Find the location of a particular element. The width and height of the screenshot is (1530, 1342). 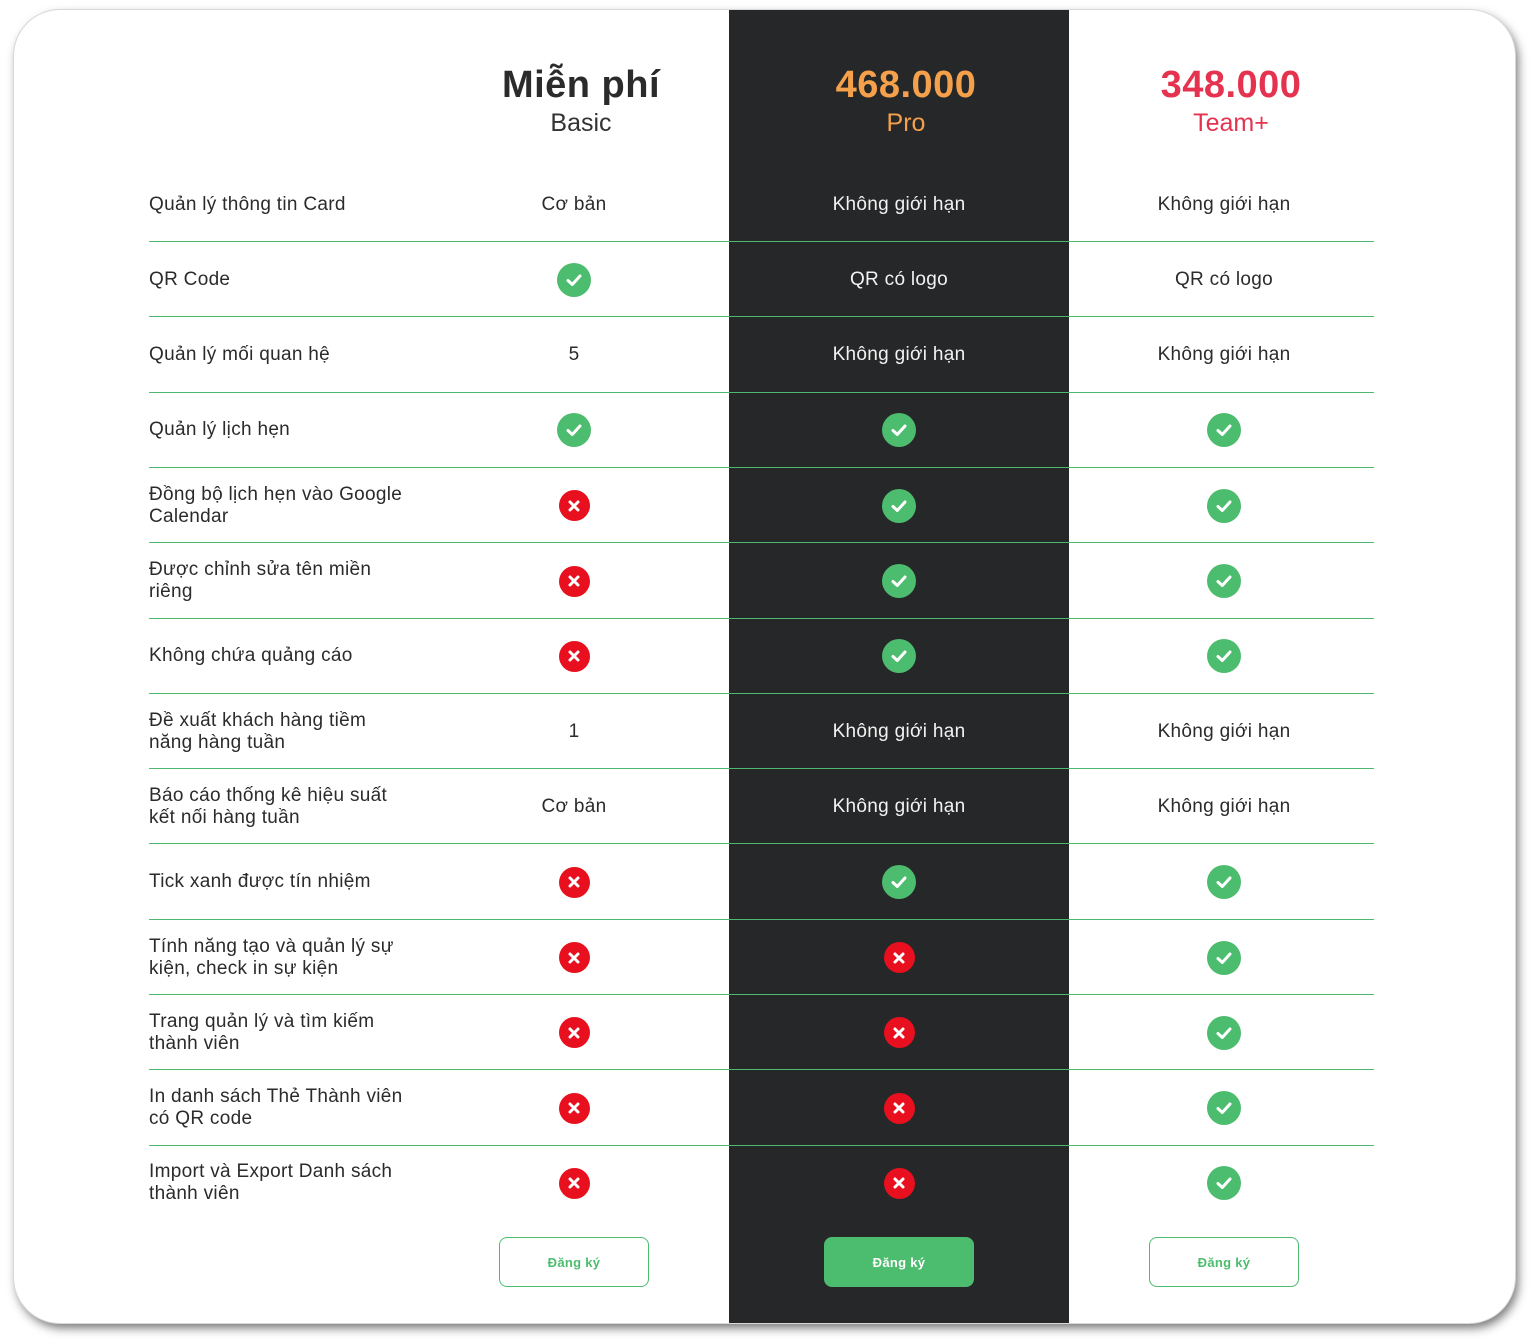

register-button-basic: Đăng ký is located at coordinates (574, 1262).